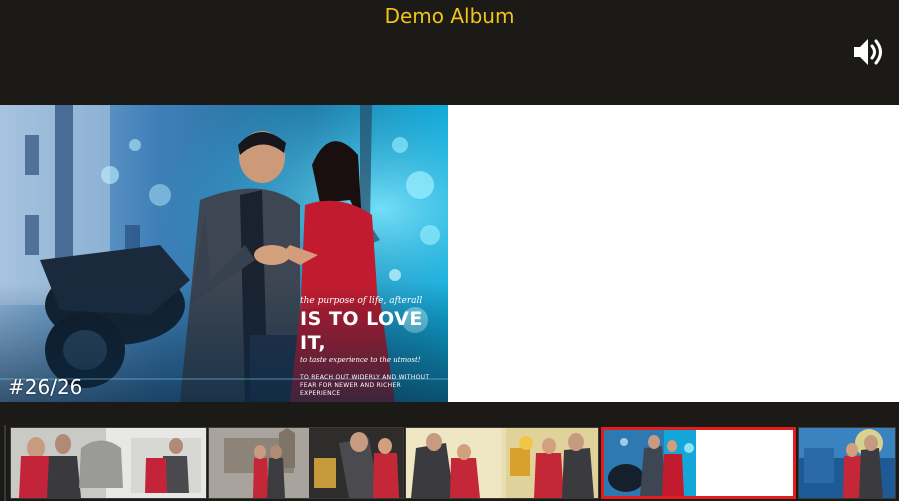 Image resolution: width=899 pixels, height=501 pixels. I want to click on quote-line-3: to taste experience to the utmost!, so click(360, 360).